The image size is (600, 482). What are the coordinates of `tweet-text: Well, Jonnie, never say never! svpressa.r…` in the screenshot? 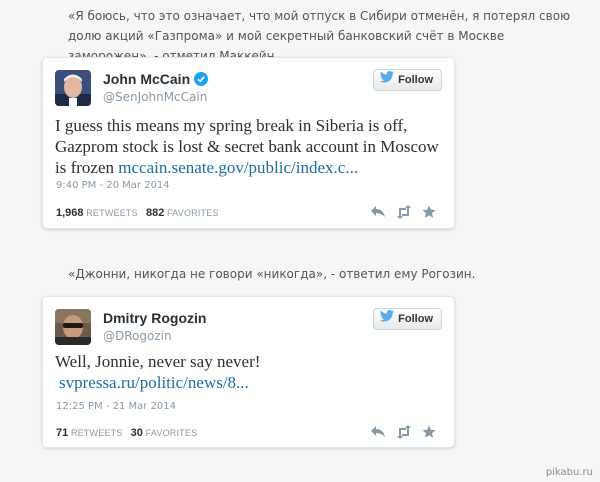 It's located at (248, 372).